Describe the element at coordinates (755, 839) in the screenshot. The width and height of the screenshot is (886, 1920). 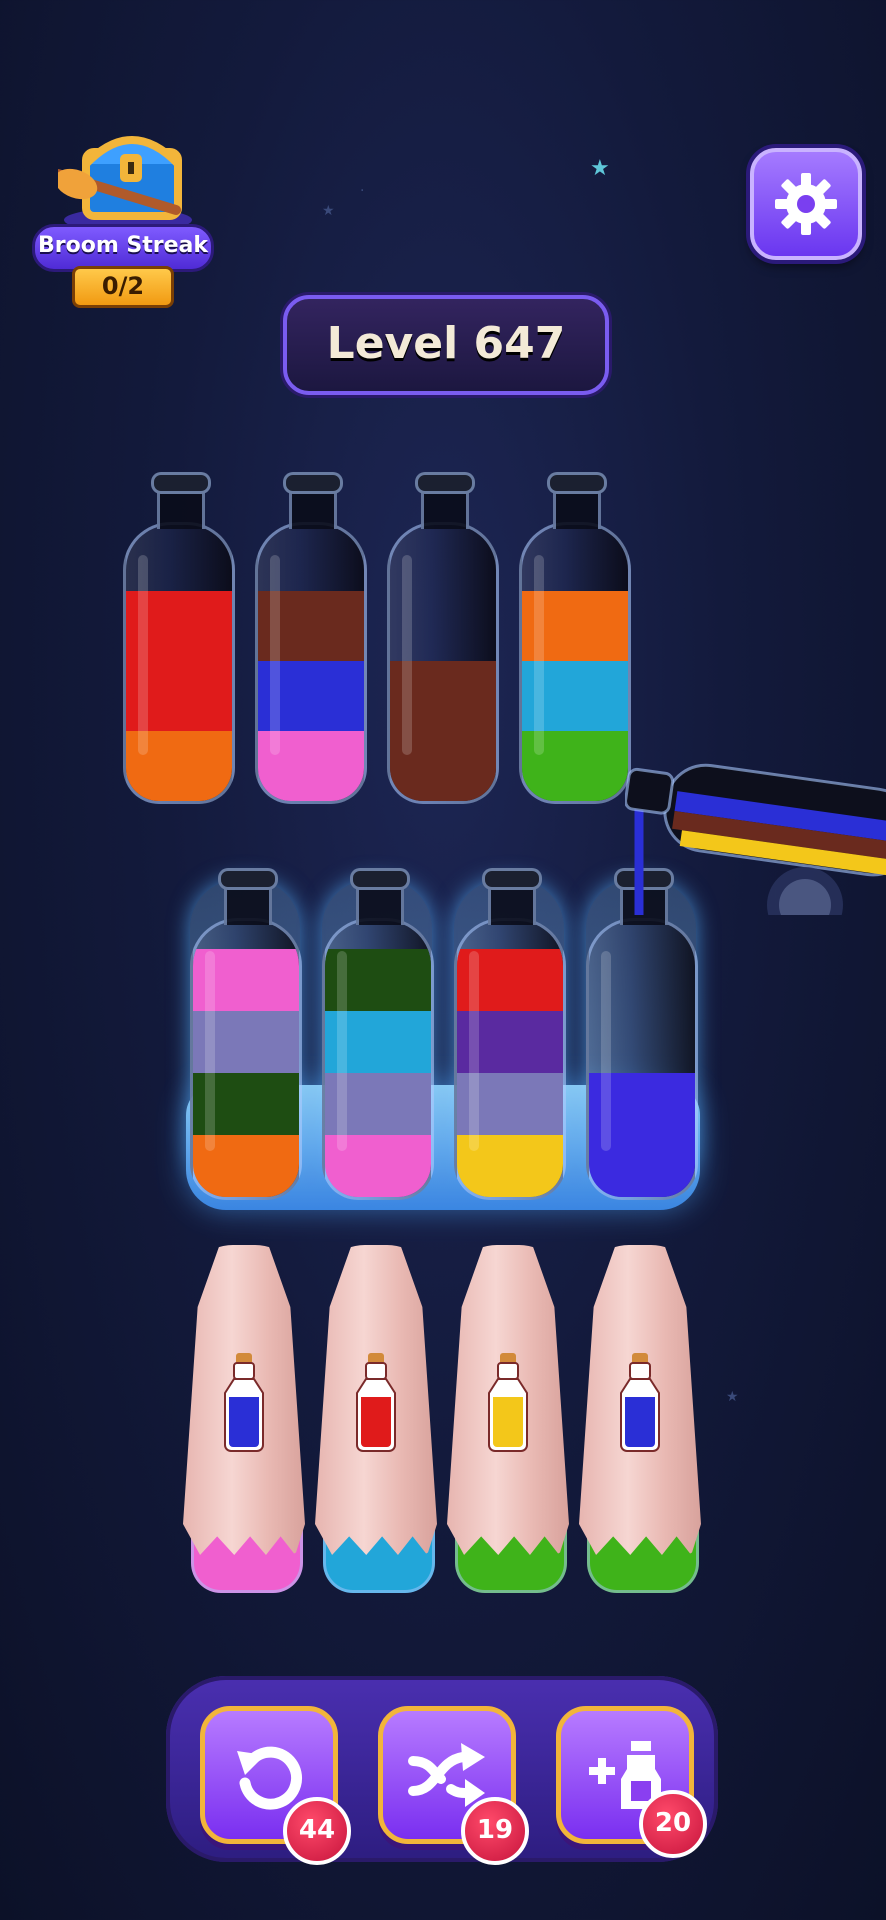
I see `pouring-bottle` at that location.